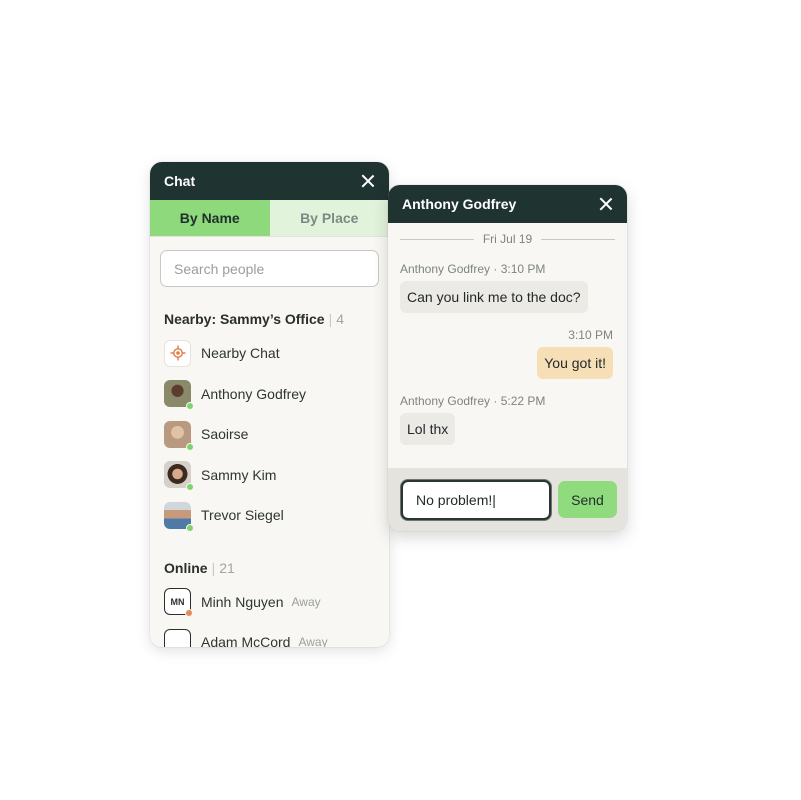 Image resolution: width=801 pixels, height=800 pixels. Describe the element at coordinates (507, 429) in the screenshot. I see `message-incoming: Lol thx` at that location.